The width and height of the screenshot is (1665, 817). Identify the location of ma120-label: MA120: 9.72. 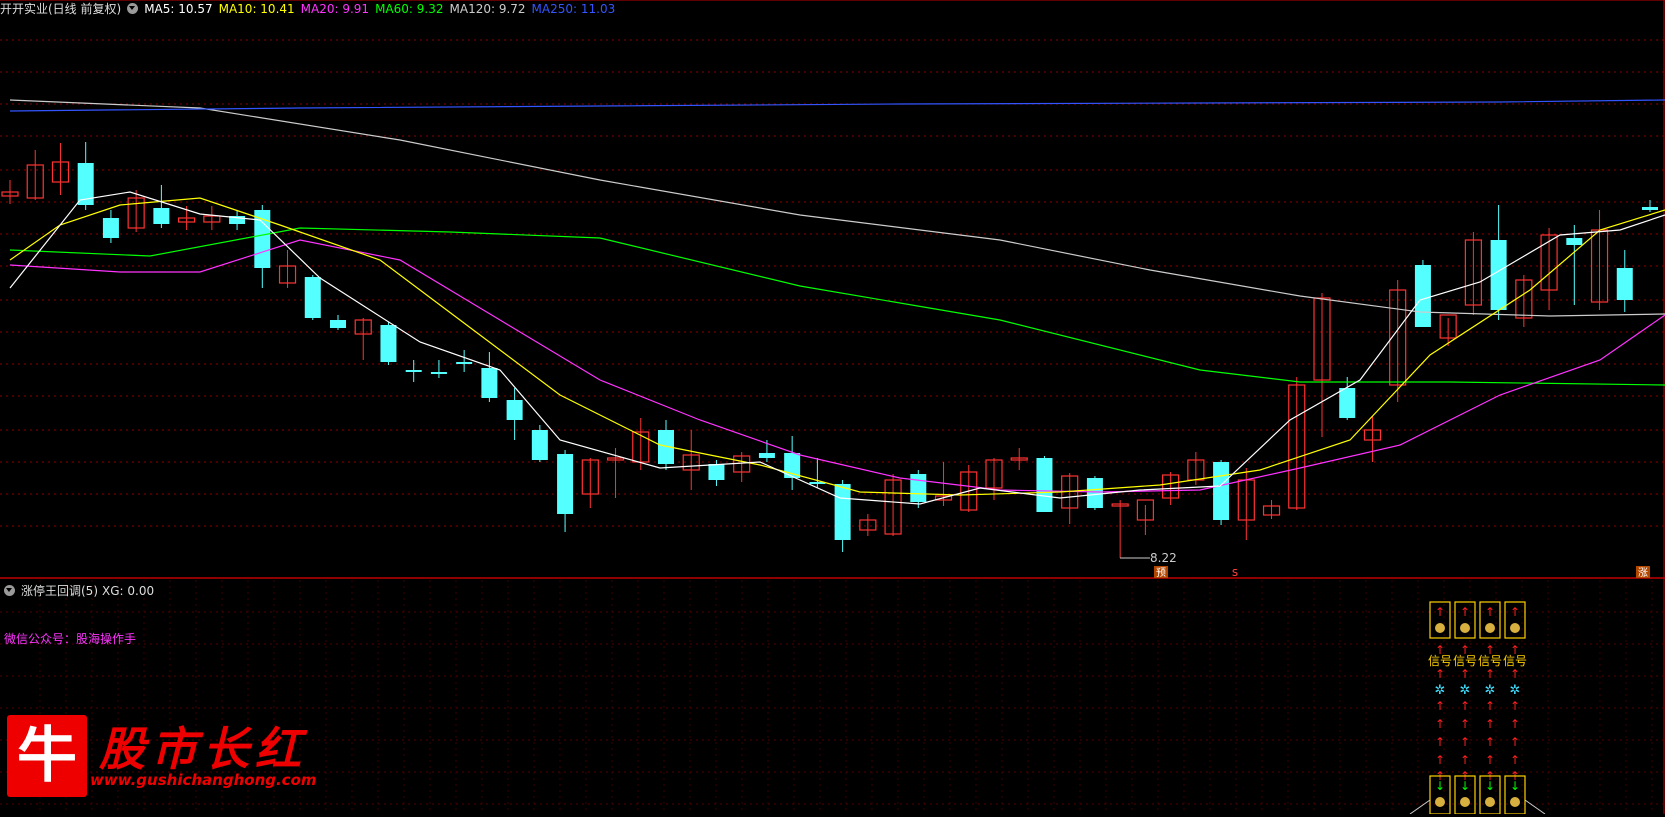
(487, 9).